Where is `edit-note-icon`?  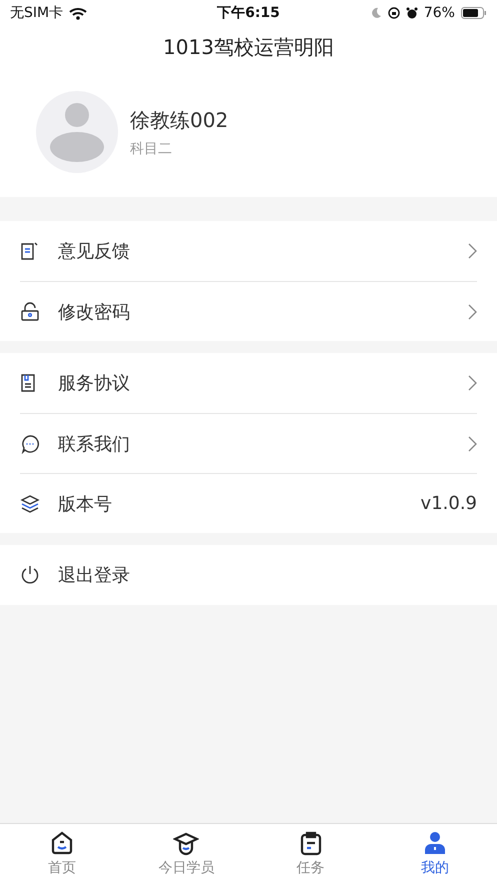 edit-note-icon is located at coordinates (30, 251).